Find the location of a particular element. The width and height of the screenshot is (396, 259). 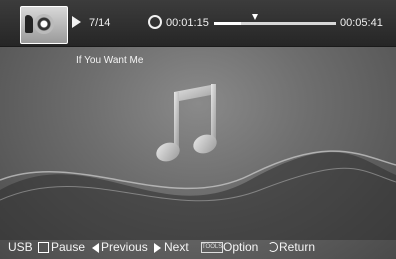

elapsed-time: 00:01:15 is located at coordinates (187, 23).